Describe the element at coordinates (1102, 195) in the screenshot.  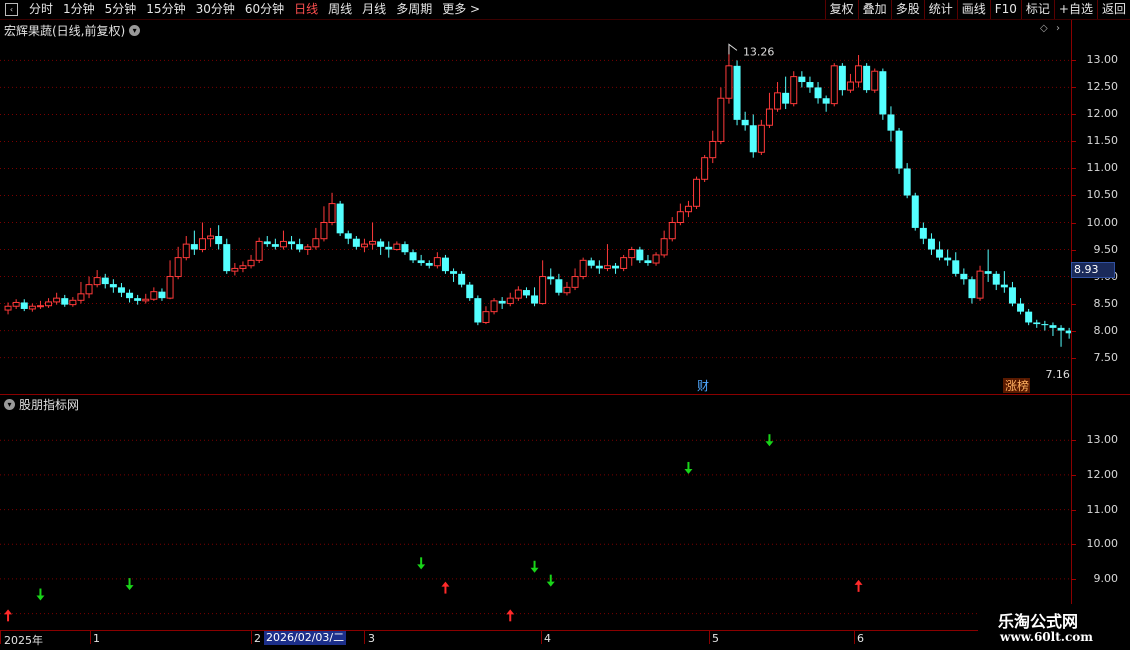
I see `price-tick-label: 10.50` at that location.